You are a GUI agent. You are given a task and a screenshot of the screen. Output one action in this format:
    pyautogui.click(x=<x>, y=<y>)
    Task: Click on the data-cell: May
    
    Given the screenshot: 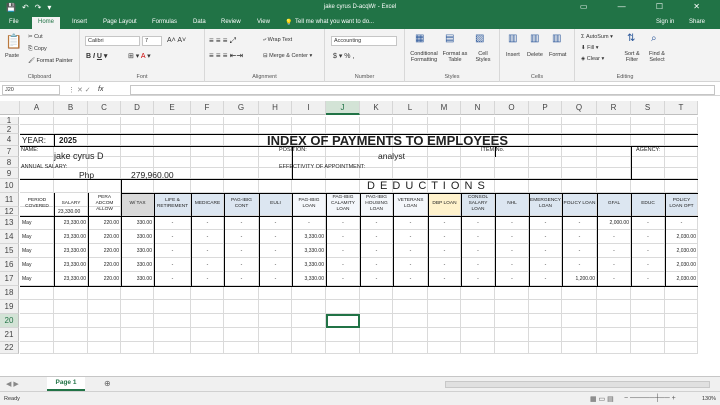 What is the action you would take?
    pyautogui.click(x=37, y=223)
    